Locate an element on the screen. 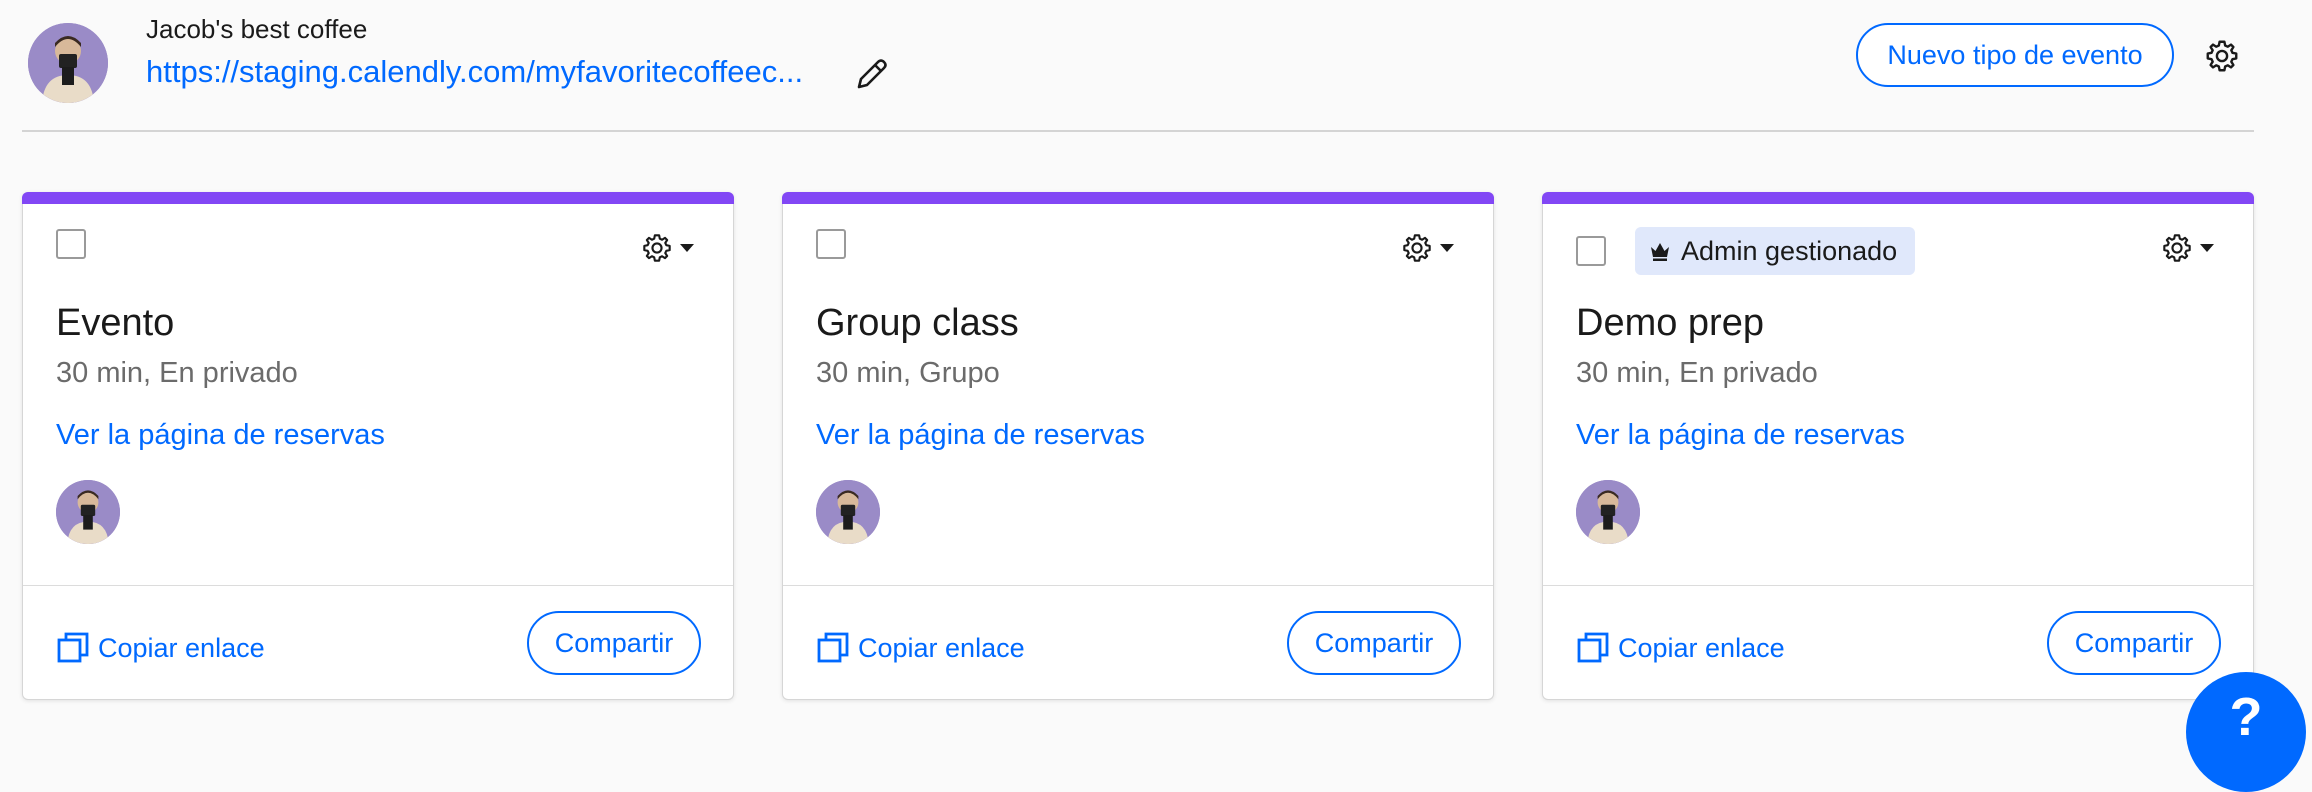 This screenshot has width=2312, height=792. event-meta: 30 min, Grupo is located at coordinates (908, 373).